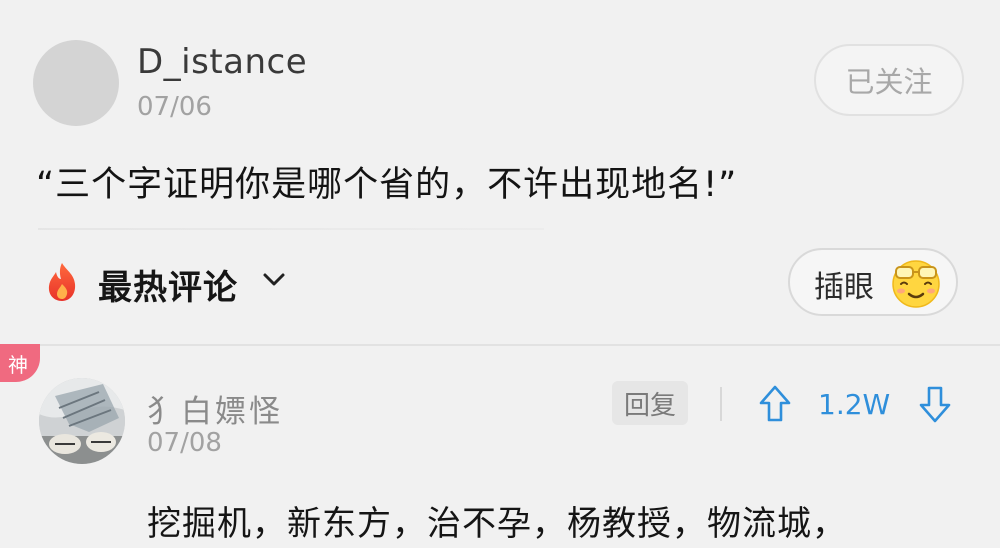 The width and height of the screenshot is (1000, 548). Describe the element at coordinates (854, 404) in the screenshot. I see `vote-count: 1.2W` at that location.